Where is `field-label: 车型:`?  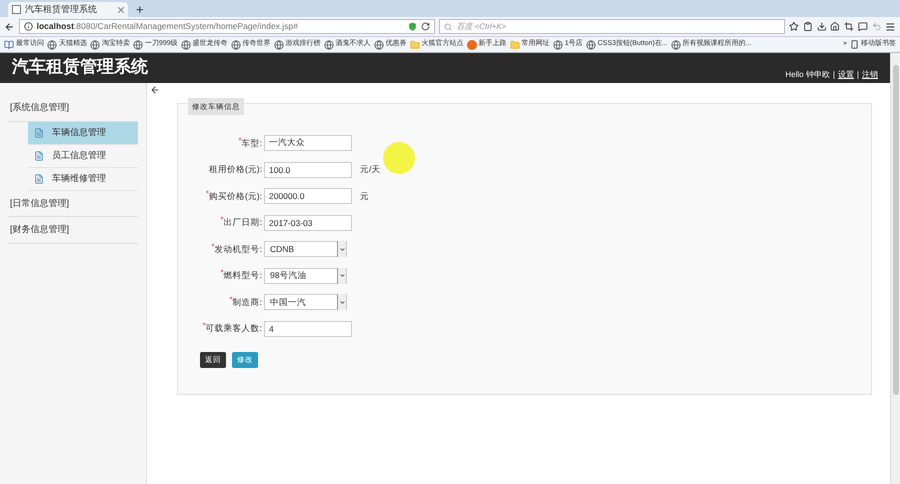 field-label: 车型: is located at coordinates (252, 143).